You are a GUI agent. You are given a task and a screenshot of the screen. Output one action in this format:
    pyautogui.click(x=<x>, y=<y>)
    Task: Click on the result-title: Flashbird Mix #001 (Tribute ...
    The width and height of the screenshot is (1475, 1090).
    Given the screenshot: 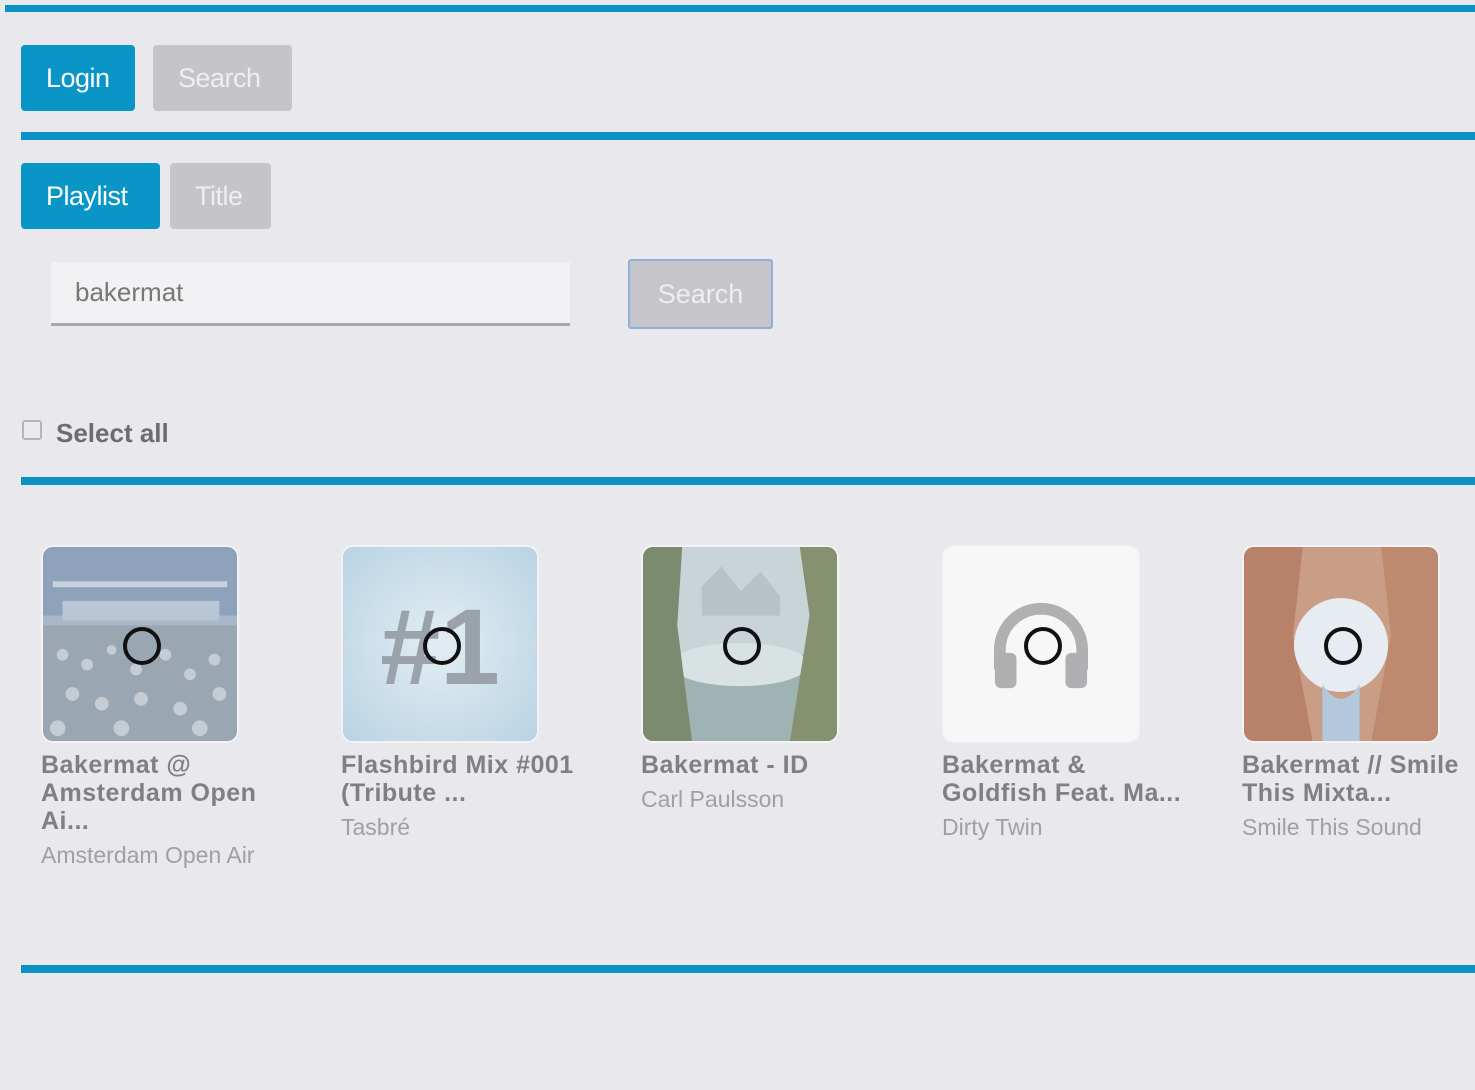 What is the action you would take?
    pyautogui.click(x=457, y=779)
    